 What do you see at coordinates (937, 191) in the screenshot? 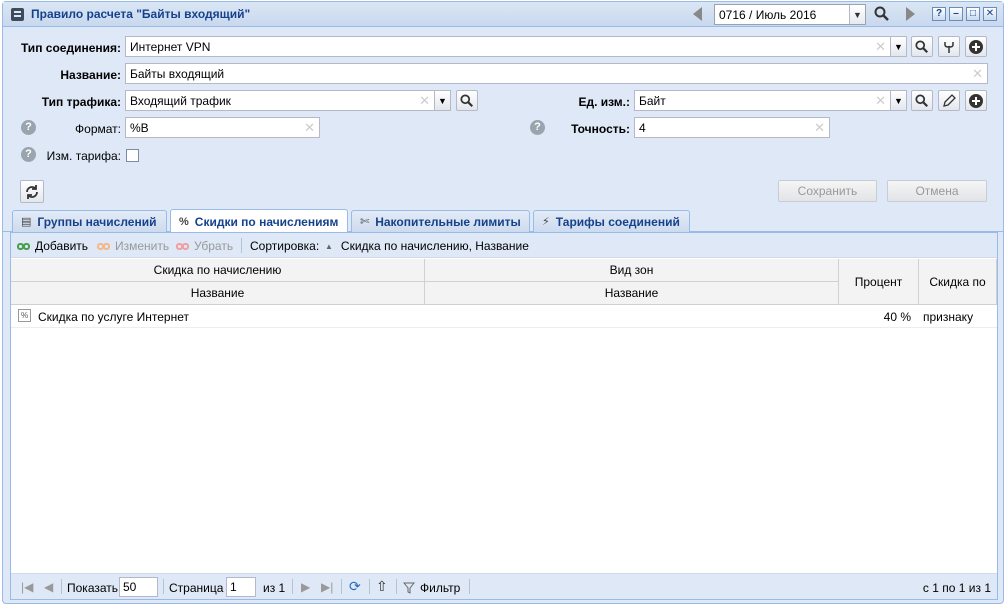
I see `cancel-button: Отмена` at bounding box center [937, 191].